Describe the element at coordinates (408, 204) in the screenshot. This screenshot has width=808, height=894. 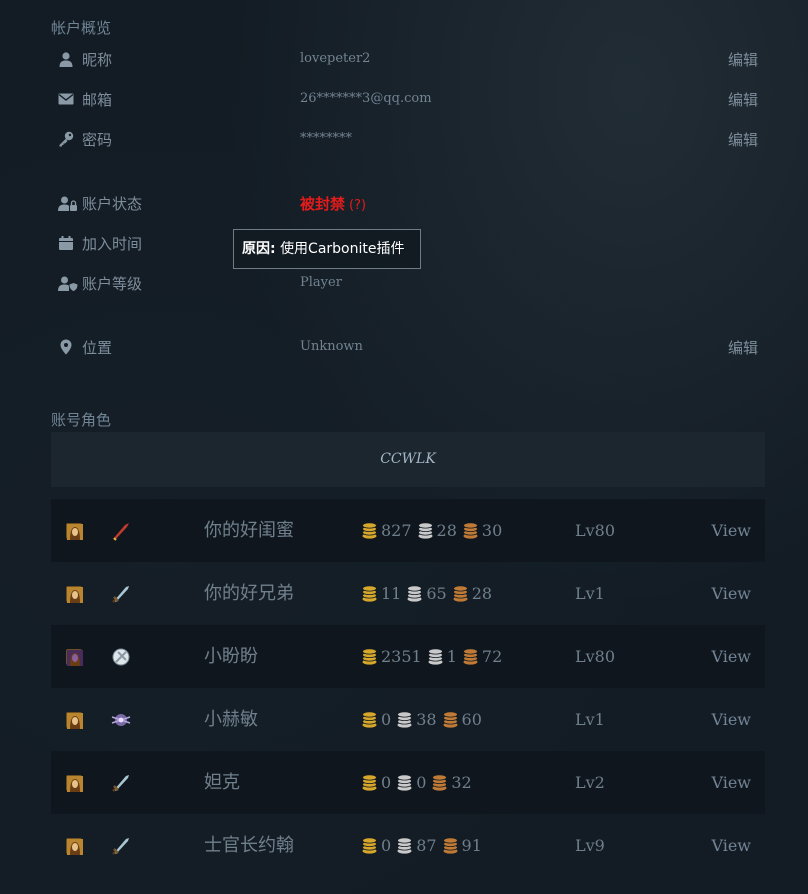
I see `status-row: 账户状态 被封禁 (?)` at that location.